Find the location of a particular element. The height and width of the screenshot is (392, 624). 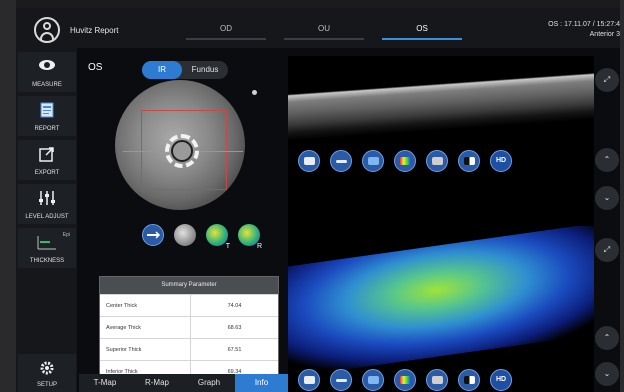

user-avatar-icon is located at coordinates (47, 30).